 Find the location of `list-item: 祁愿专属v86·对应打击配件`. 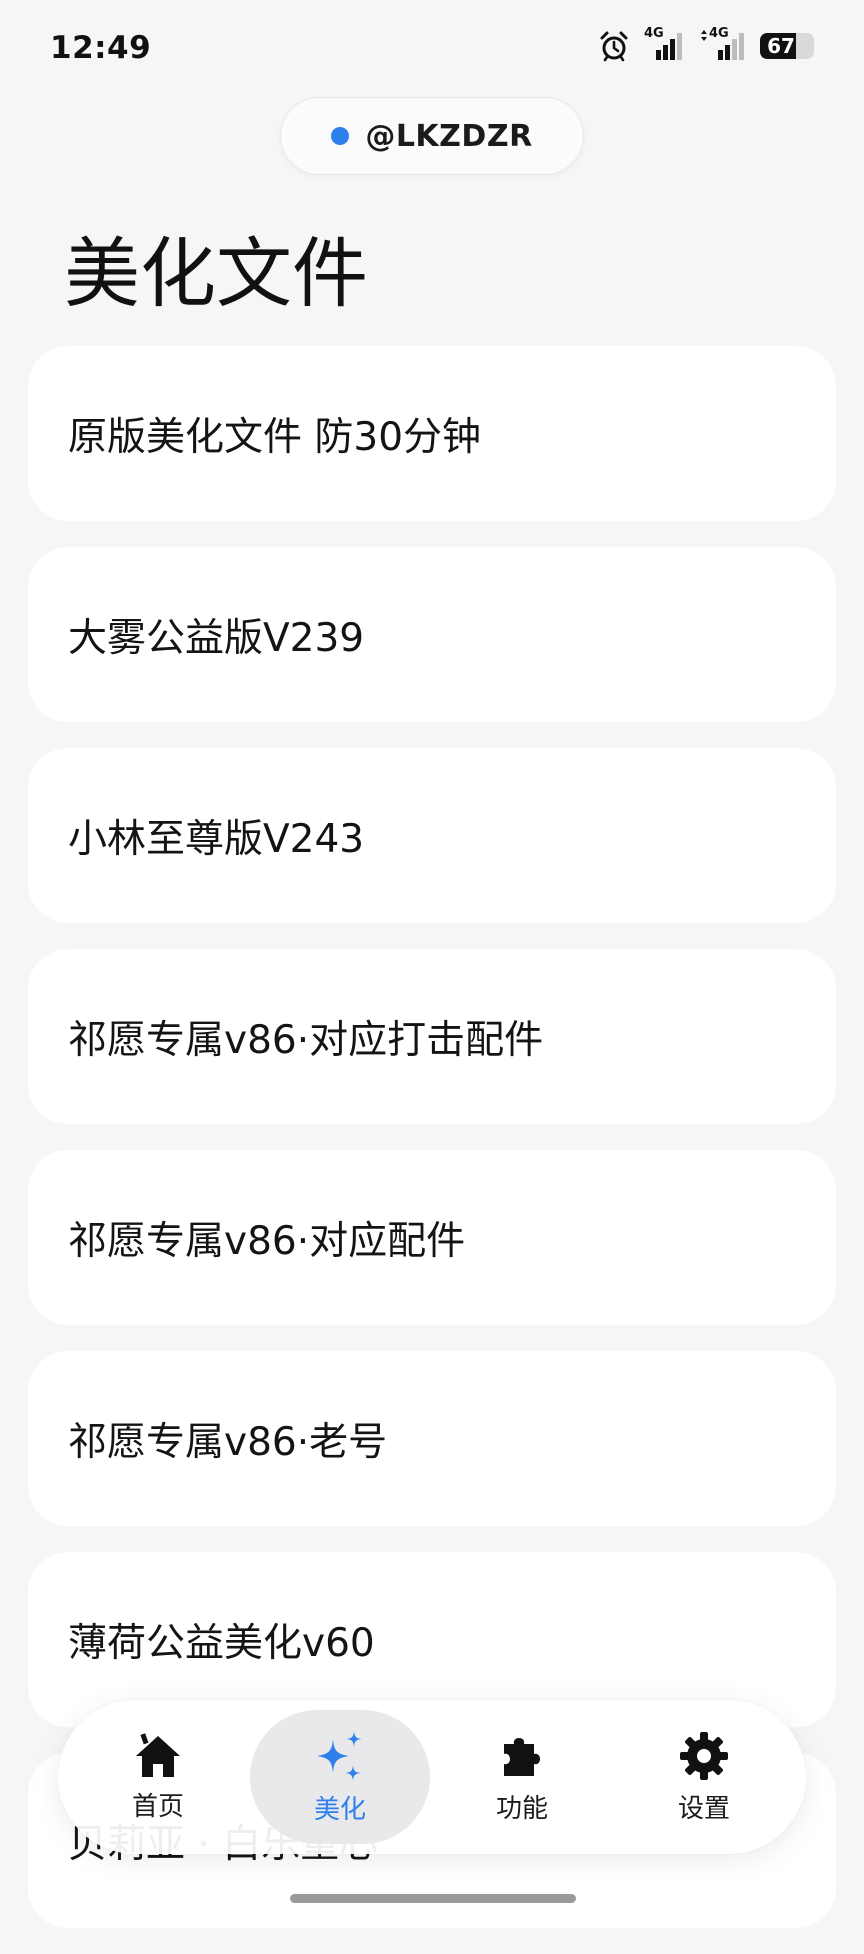

list-item: 祁愿专属v86·对应打击配件 is located at coordinates (432, 1036).